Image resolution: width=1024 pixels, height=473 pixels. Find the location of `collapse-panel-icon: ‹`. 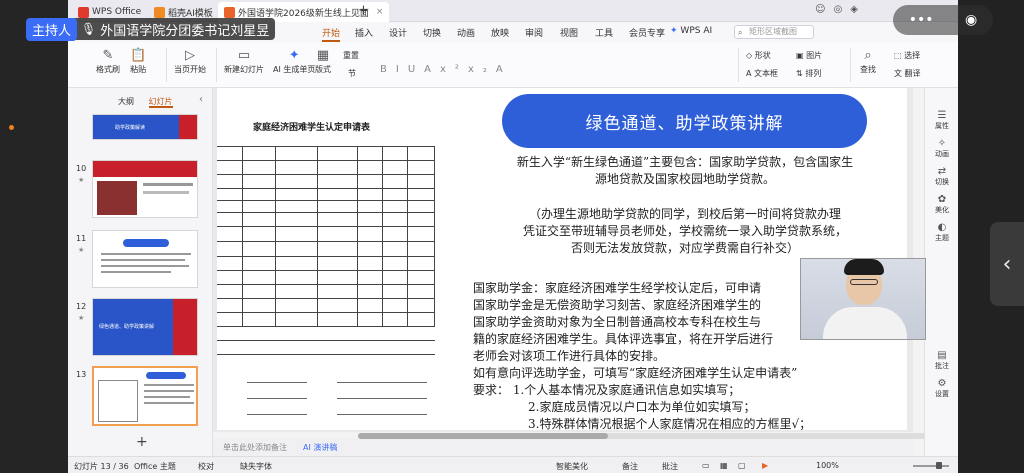

collapse-panel-icon: ‹ is located at coordinates (201, 99).